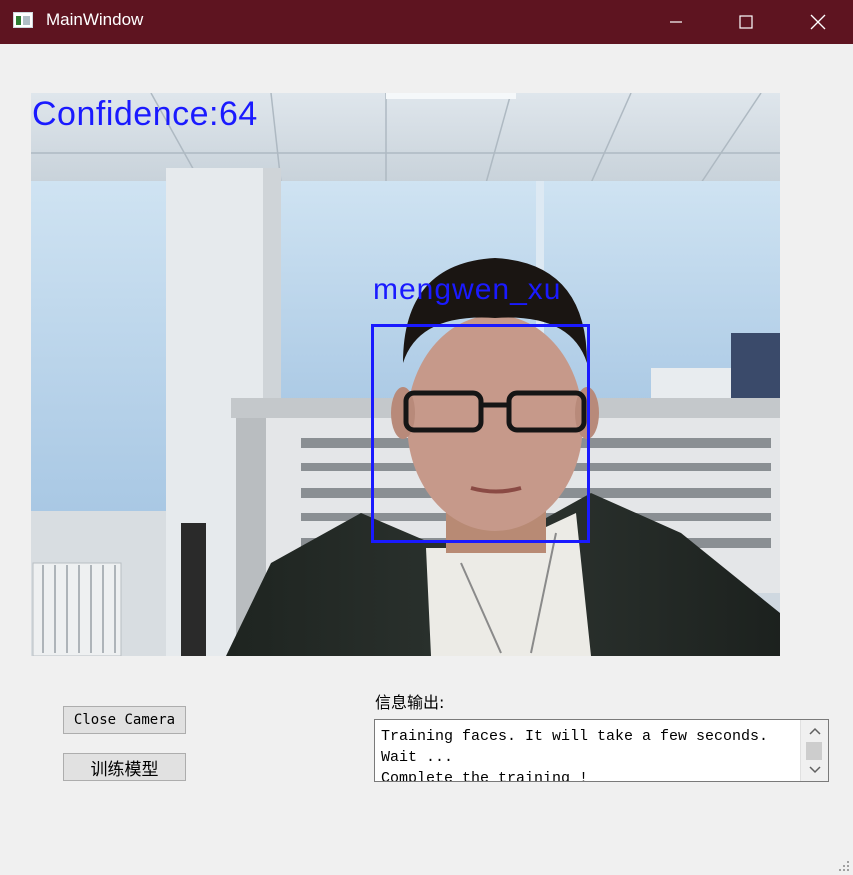 This screenshot has height=875, width=853. I want to click on maximize-icon, so click(746, 22).